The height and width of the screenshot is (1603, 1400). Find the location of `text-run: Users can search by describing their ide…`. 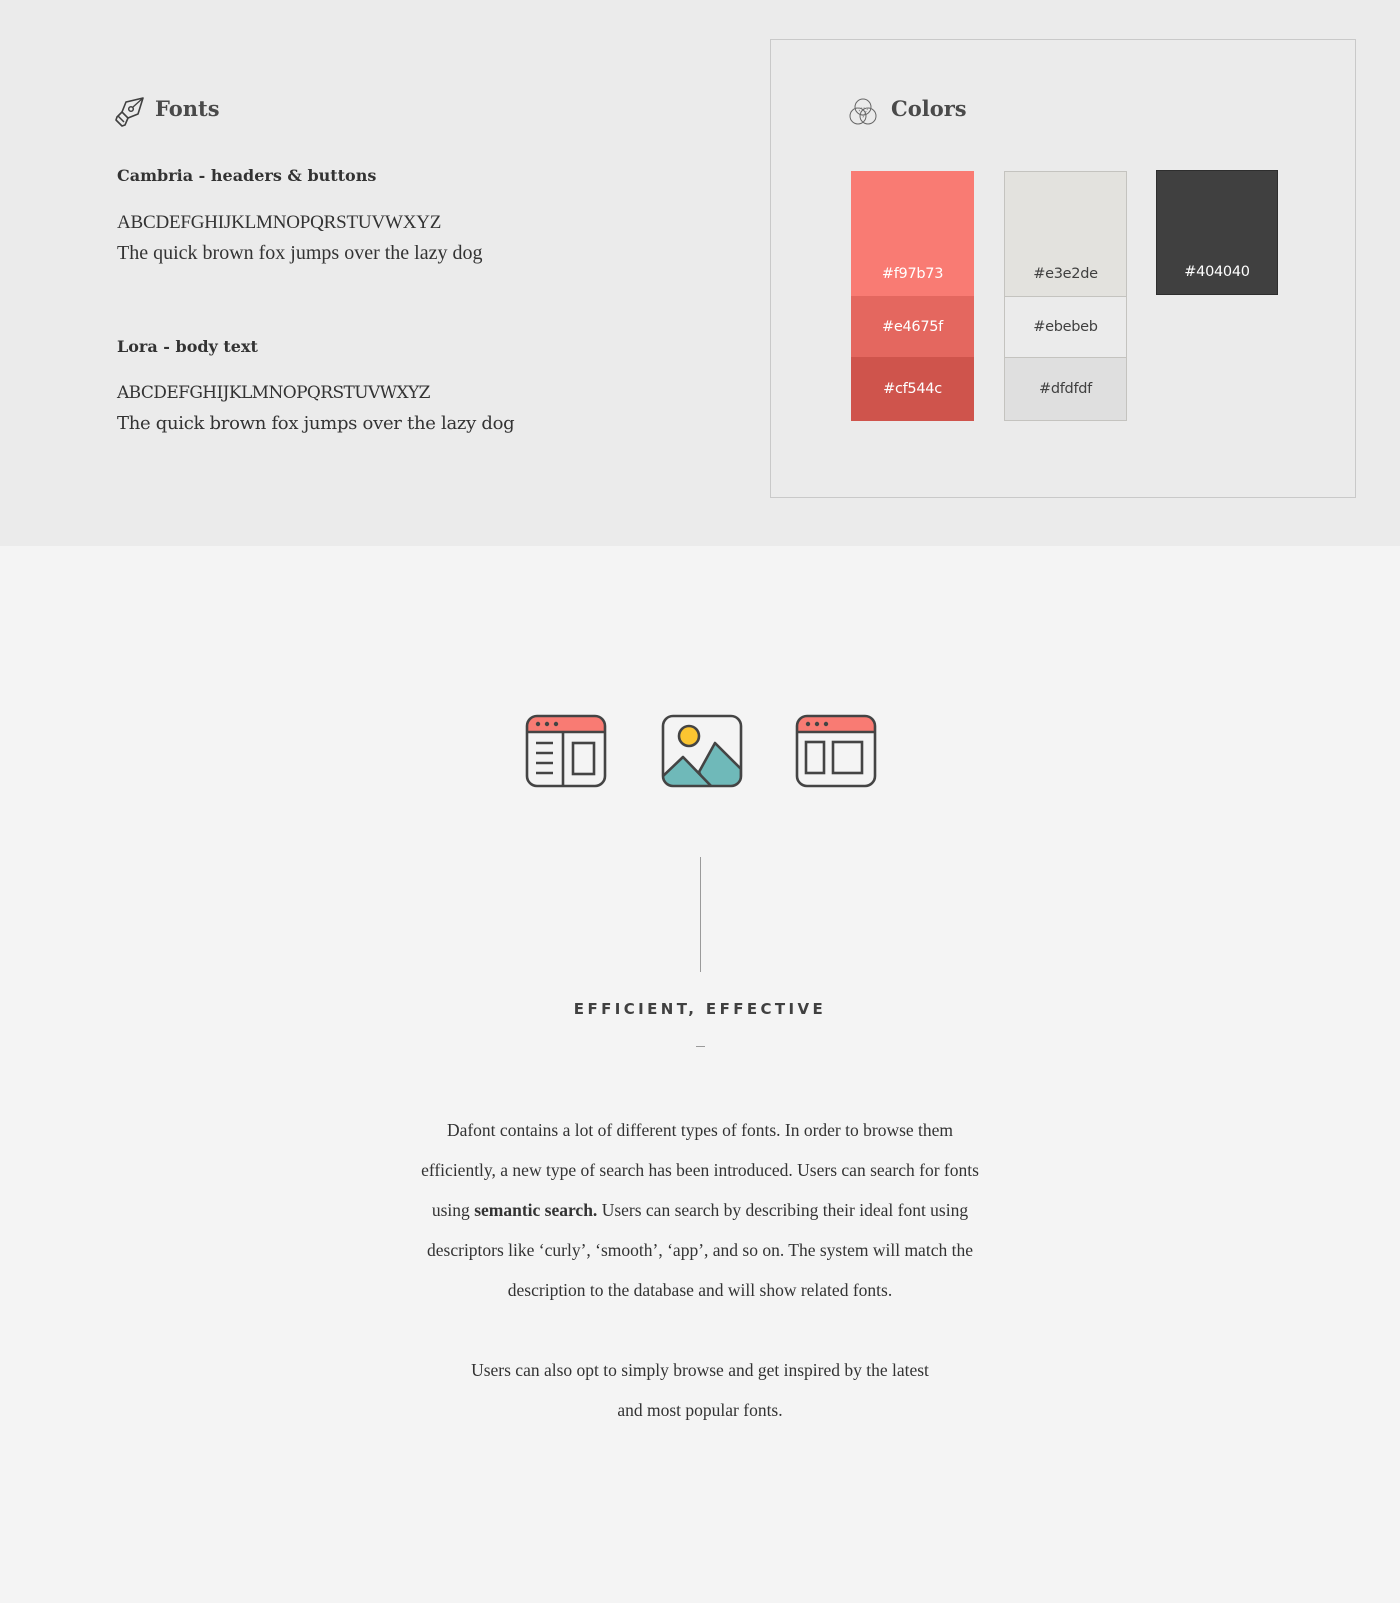

text-run: Users can search by describing their ide… is located at coordinates (783, 1210).